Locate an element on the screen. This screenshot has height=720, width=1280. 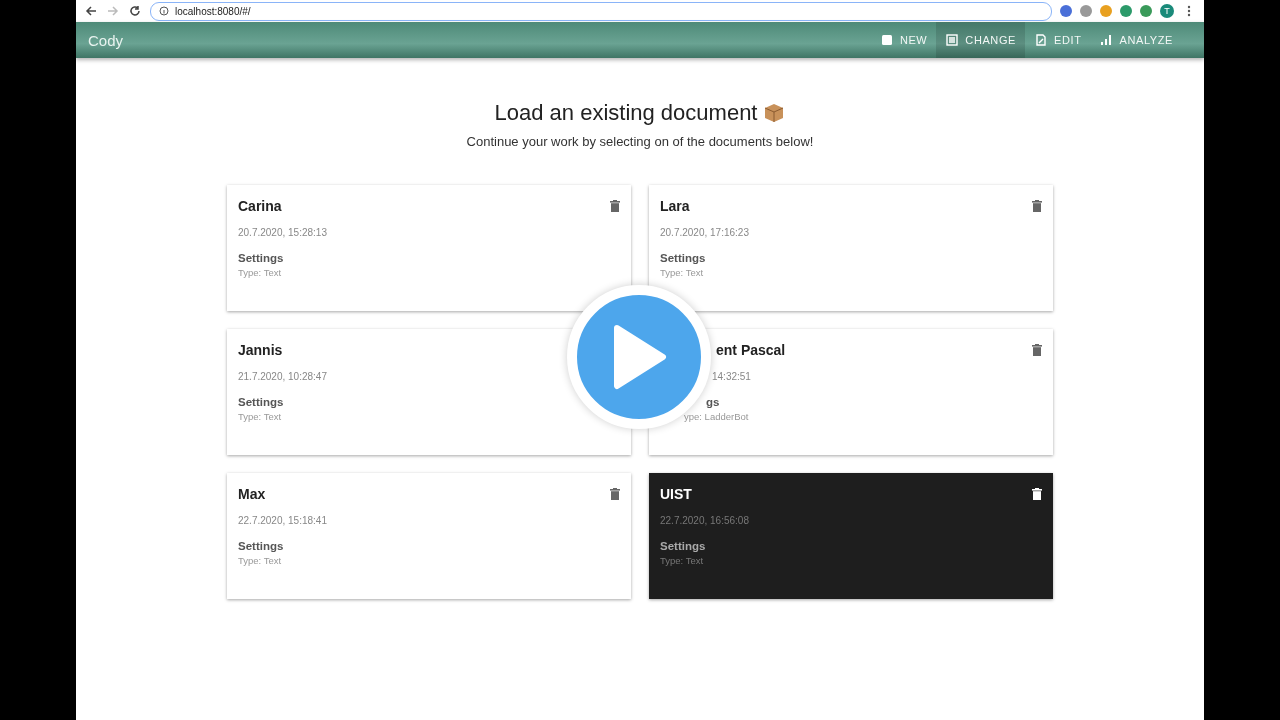
document-date: 14:32:51 is located at coordinates (732, 376).